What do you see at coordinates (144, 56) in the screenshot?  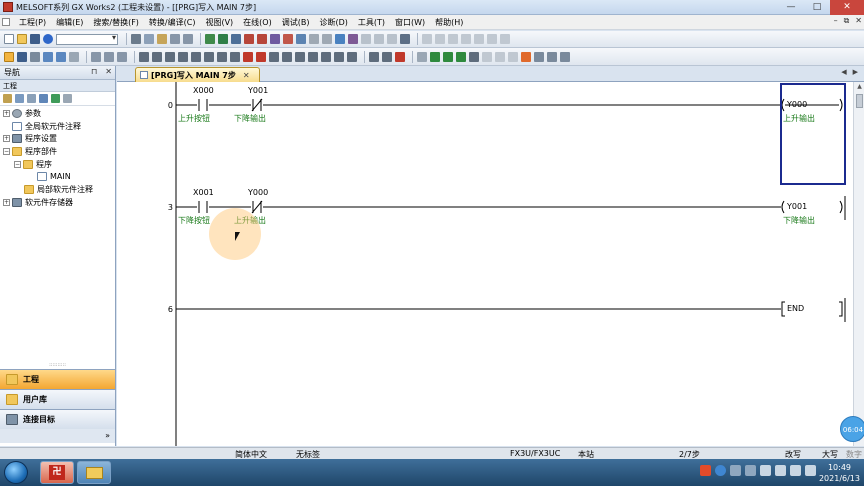 I see `no-contact-icon` at bounding box center [144, 56].